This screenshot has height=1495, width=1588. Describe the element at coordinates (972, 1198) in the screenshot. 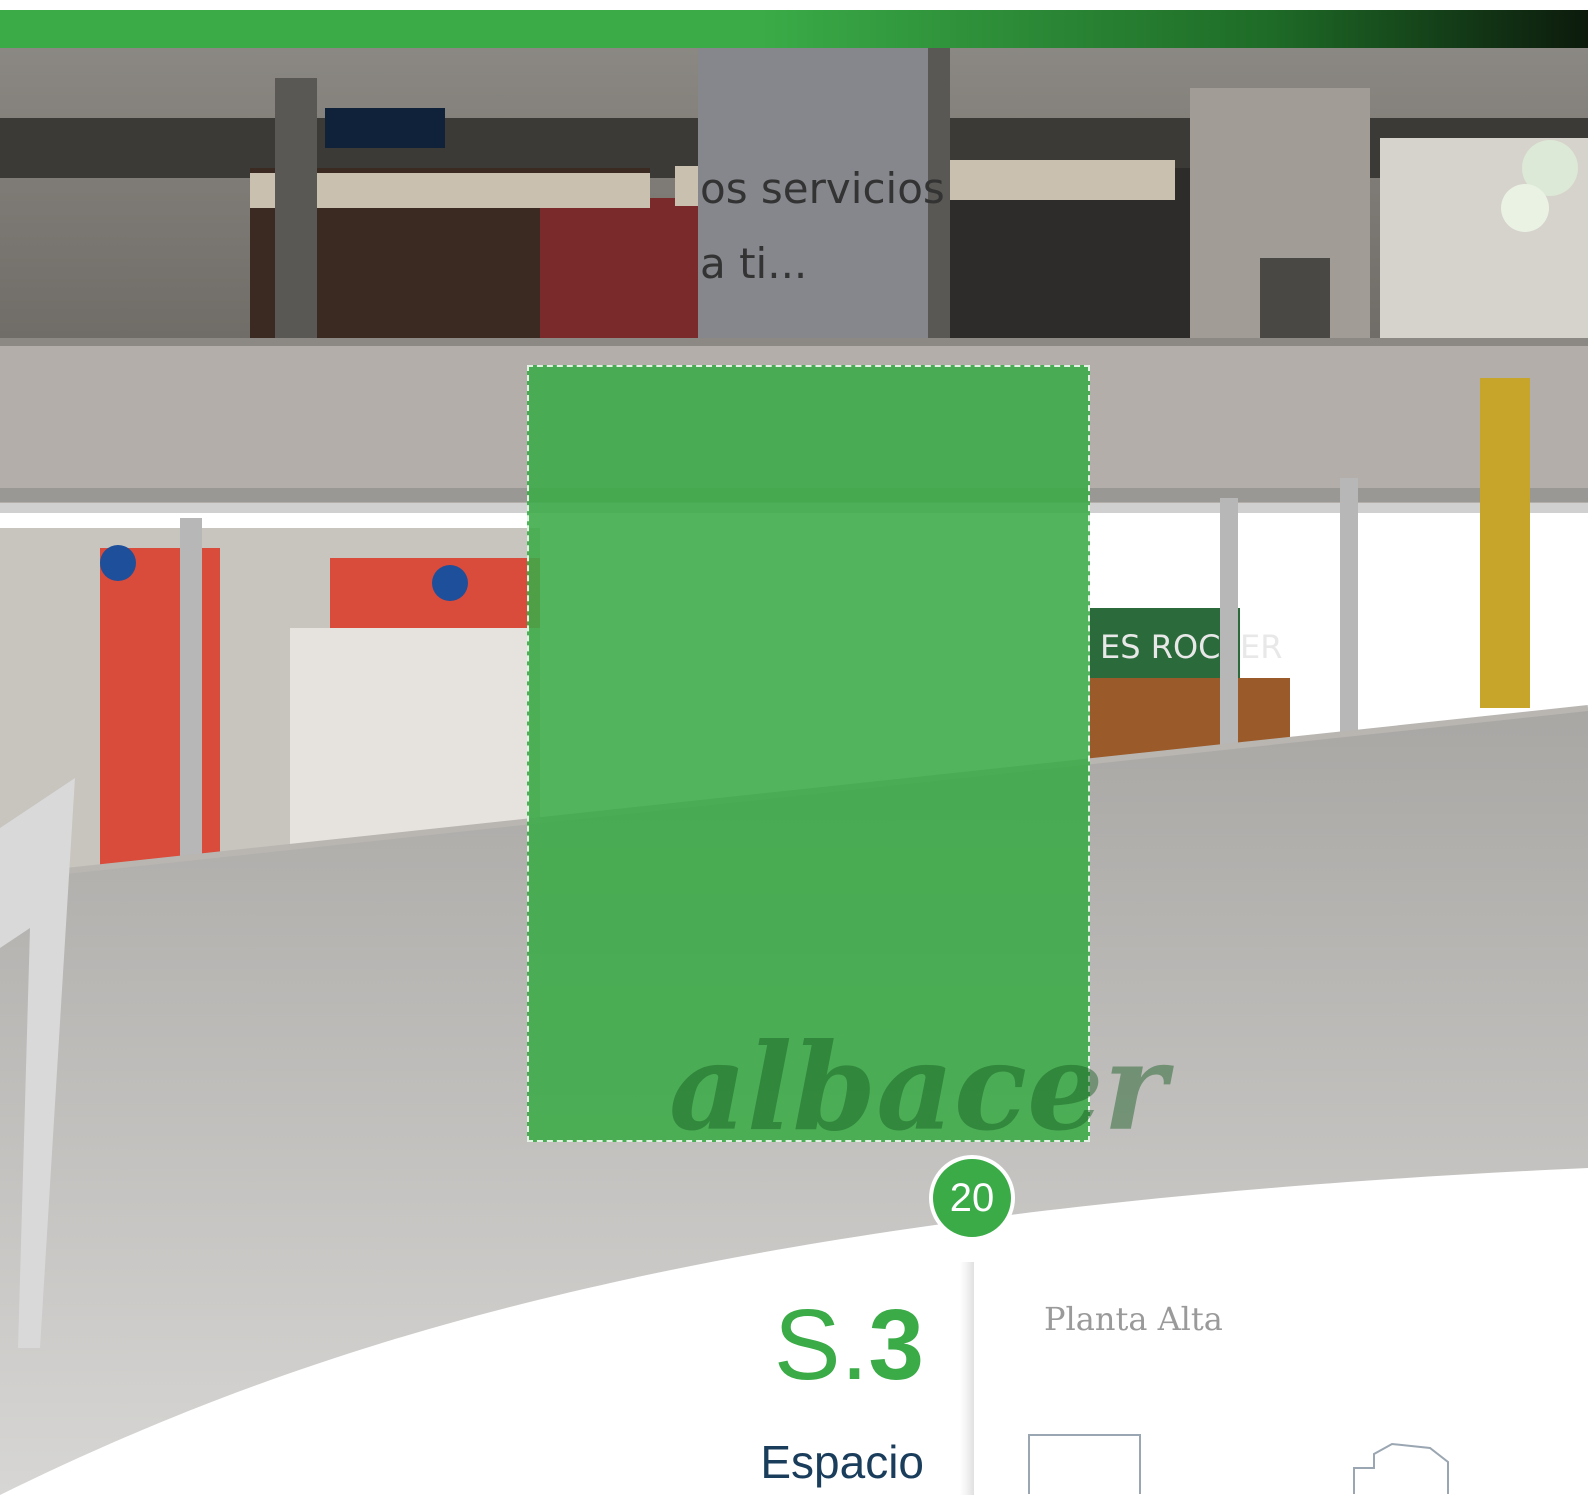

I see `page-number-badge: 20` at that location.